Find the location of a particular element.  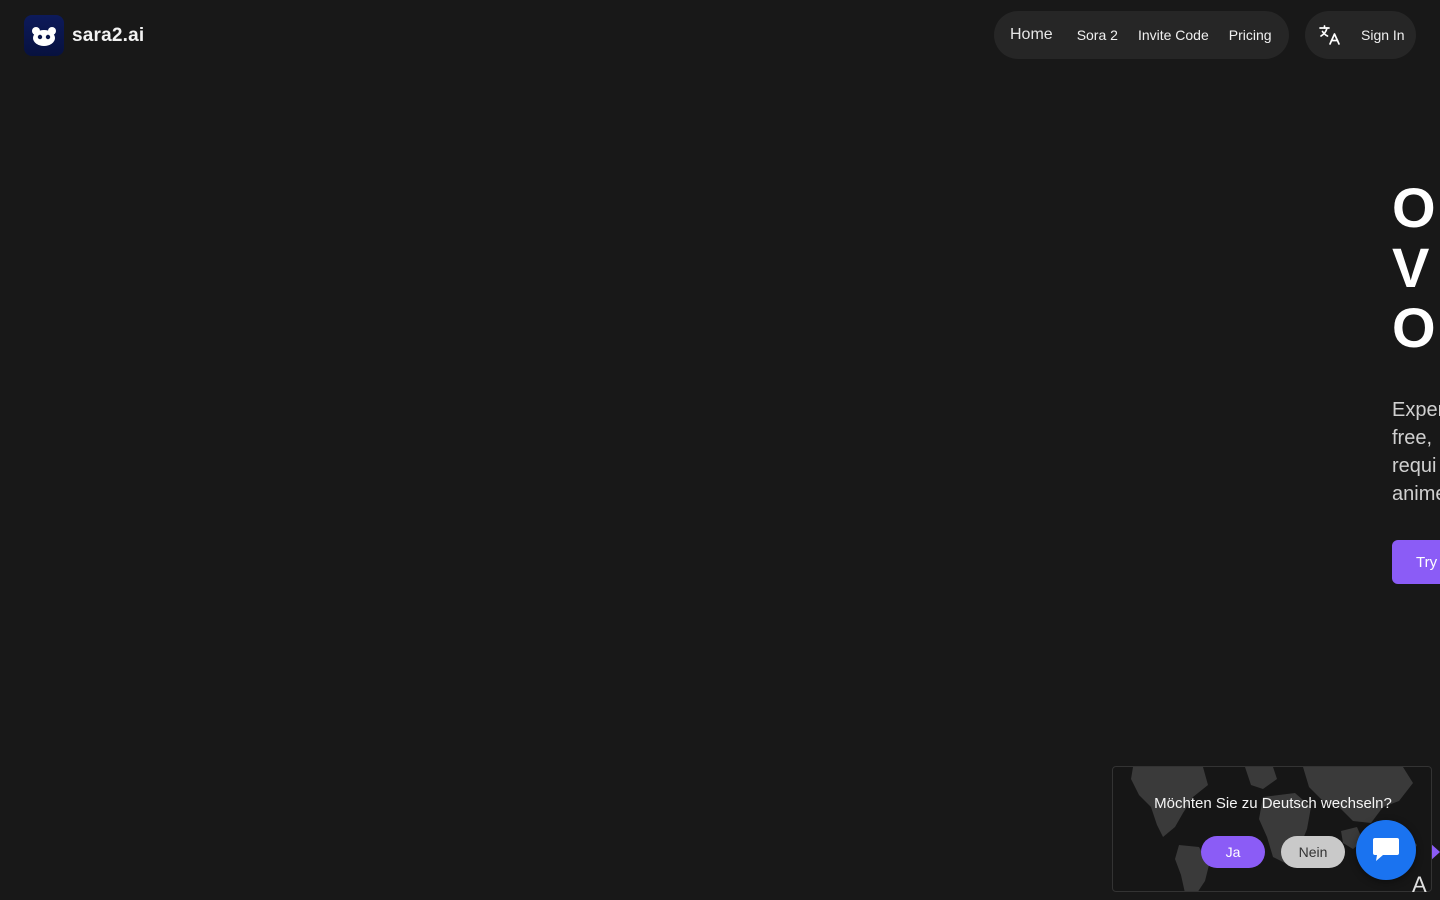

hero-subtitle-line: requi is located at coordinates (1414, 466).